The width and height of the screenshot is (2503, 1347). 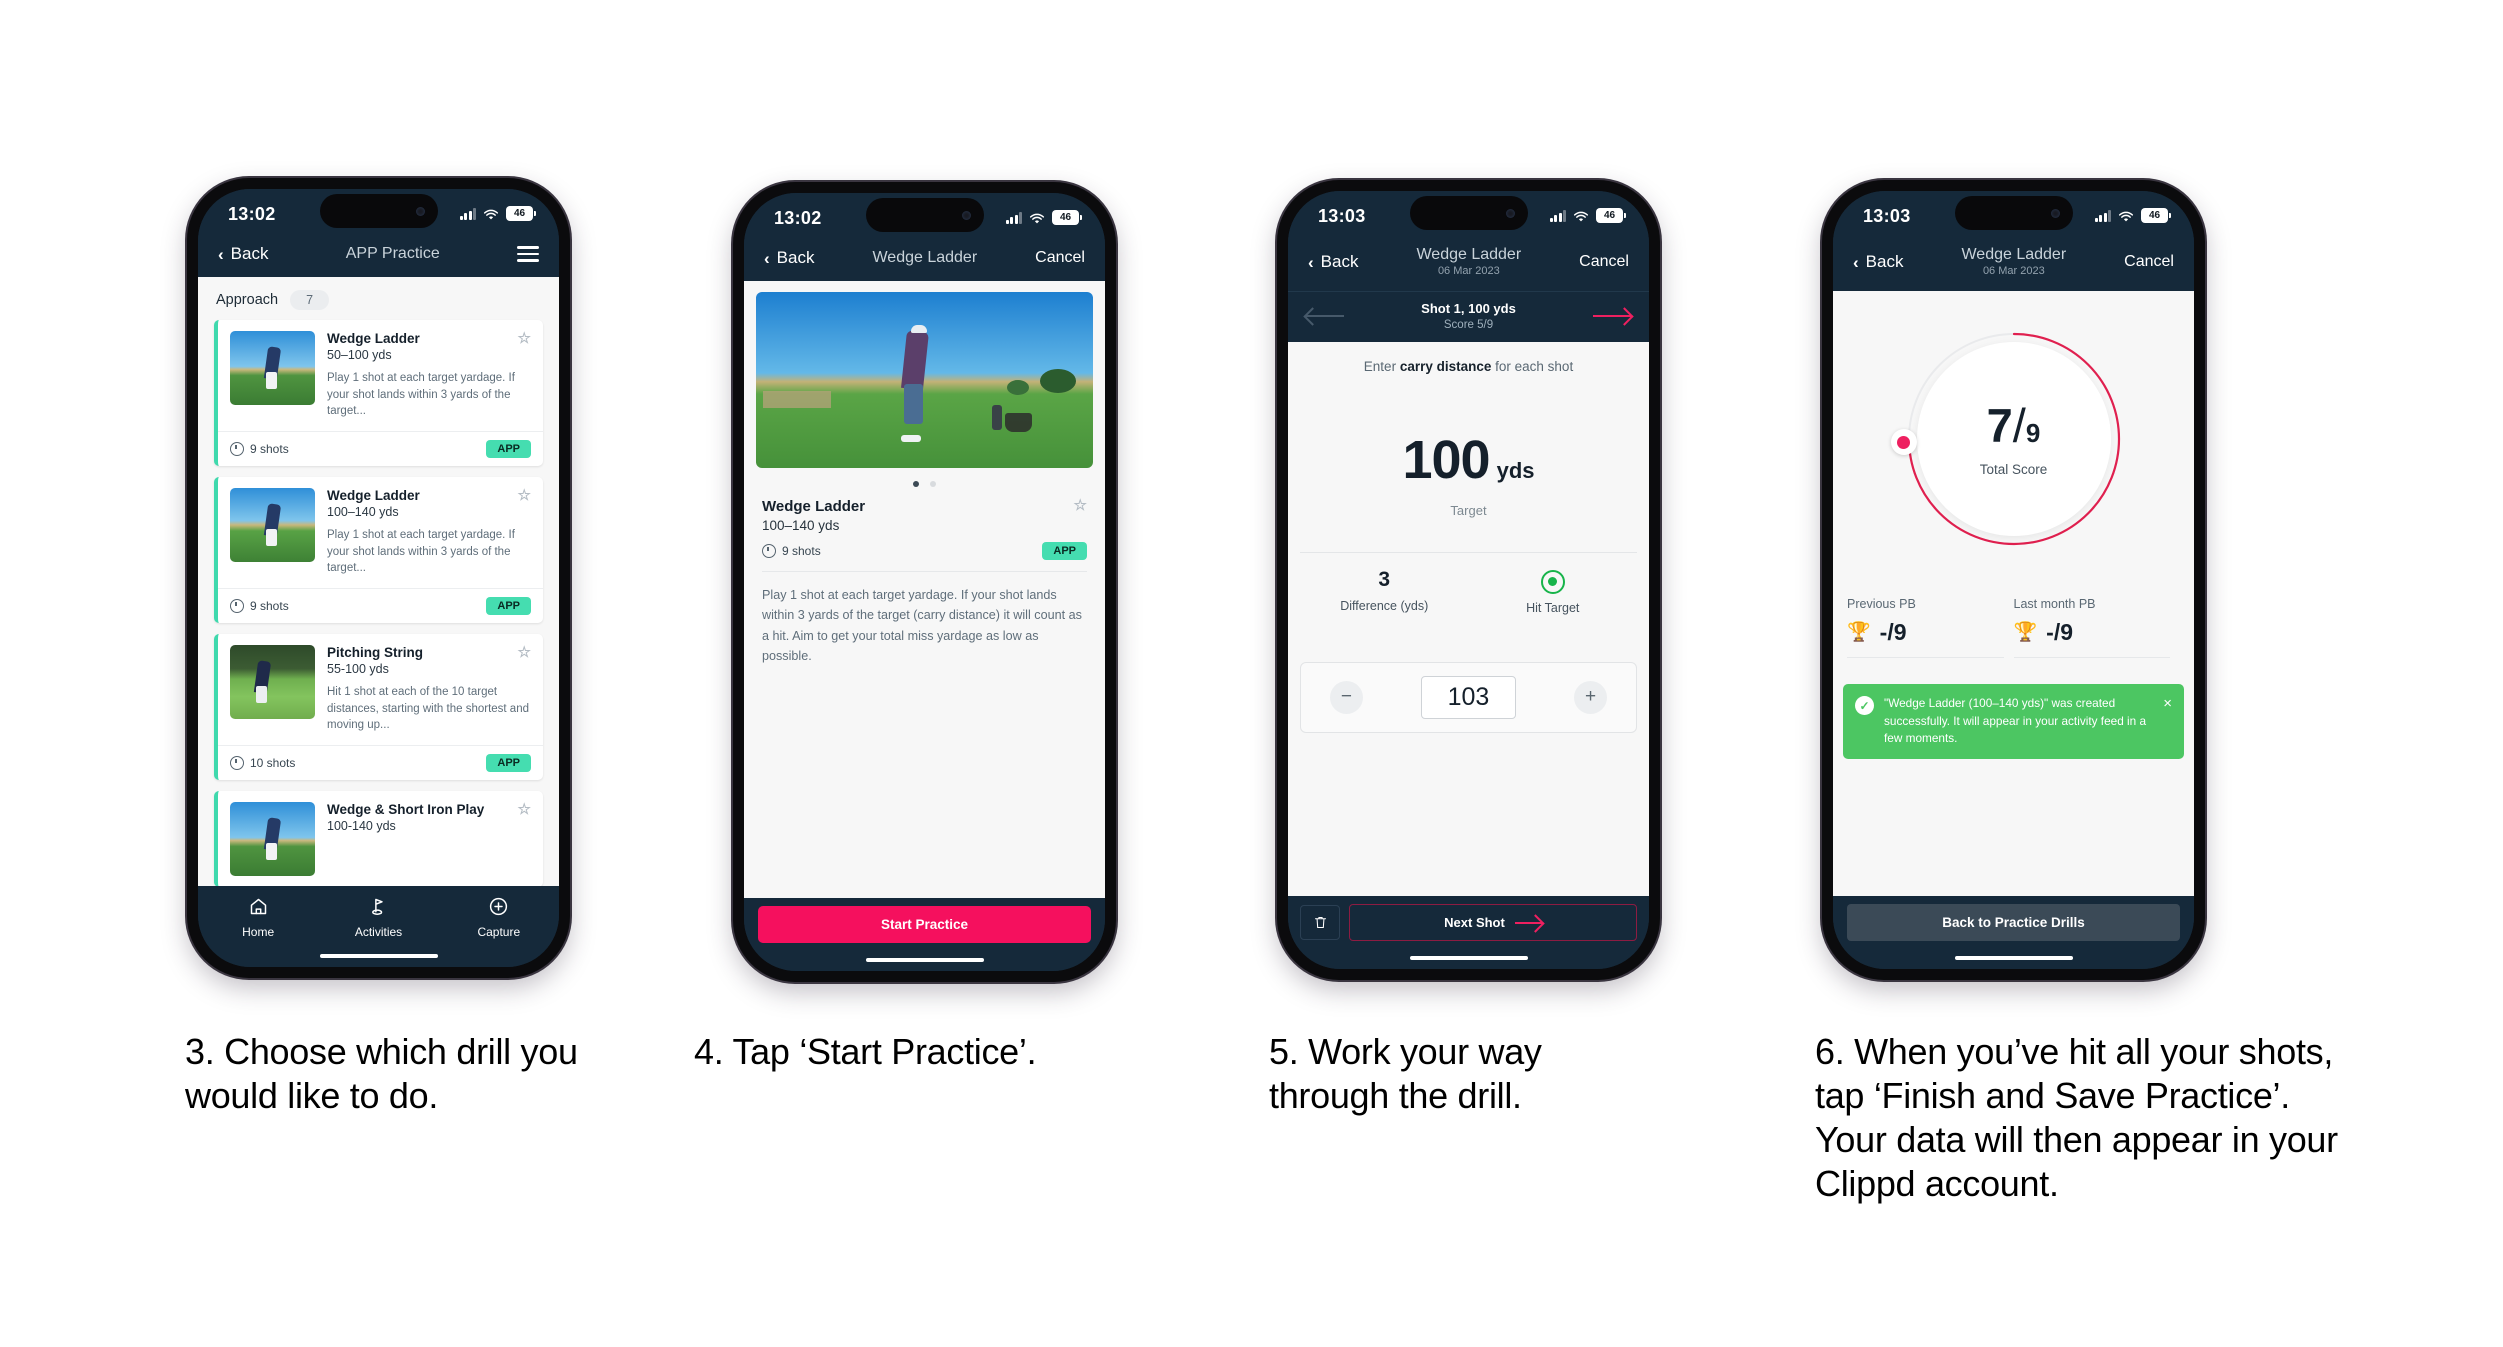 I want to click on carousel-dots, so click(x=924, y=483).